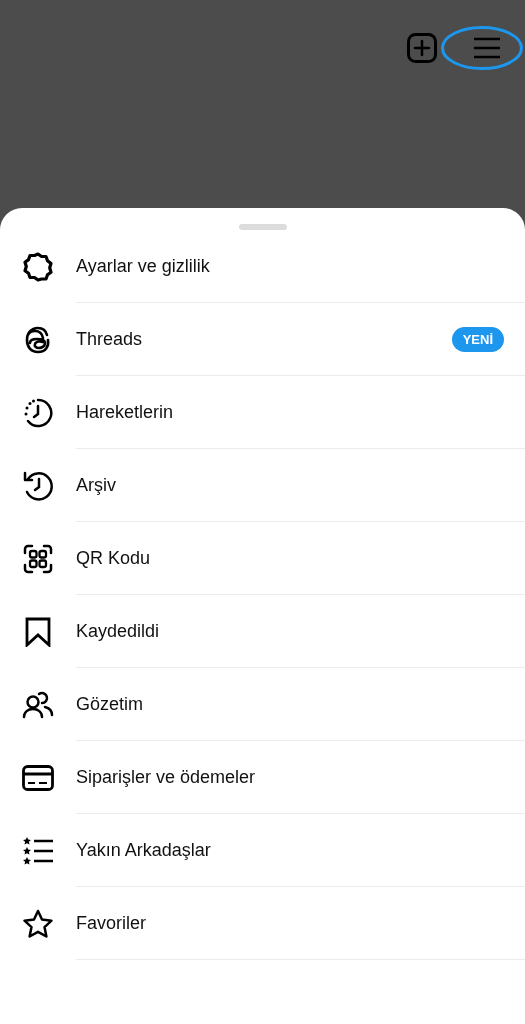 This screenshot has height=1024, width=525. Describe the element at coordinates (38, 923) in the screenshot. I see `star-icon` at that location.